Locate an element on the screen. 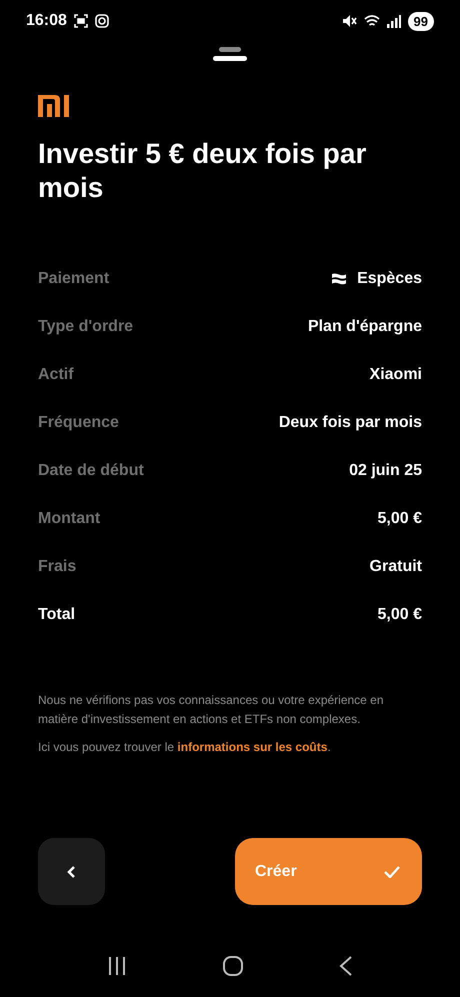 The width and height of the screenshot is (460, 997). screenshot-icon is located at coordinates (81, 21).